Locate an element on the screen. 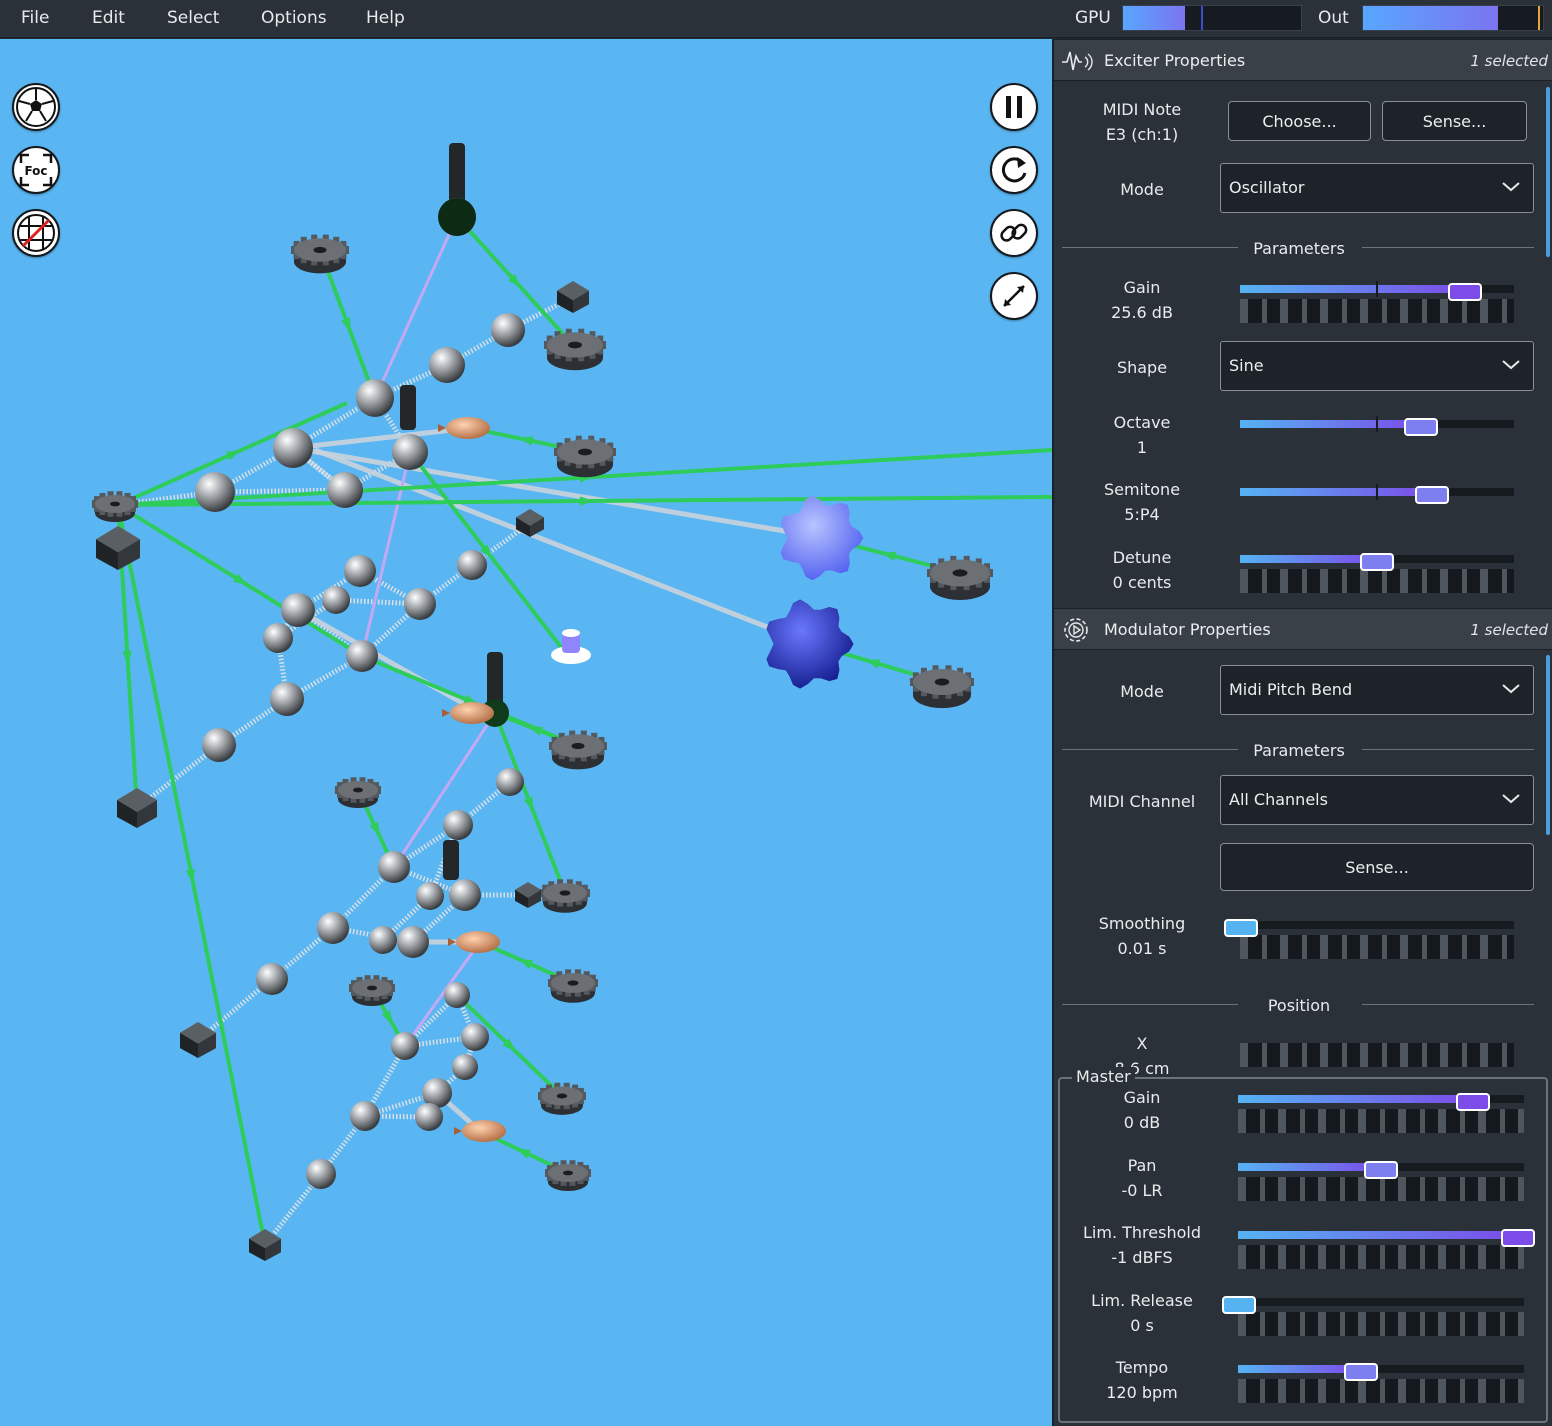  gain-slider-steps is located at coordinates (1377, 311).